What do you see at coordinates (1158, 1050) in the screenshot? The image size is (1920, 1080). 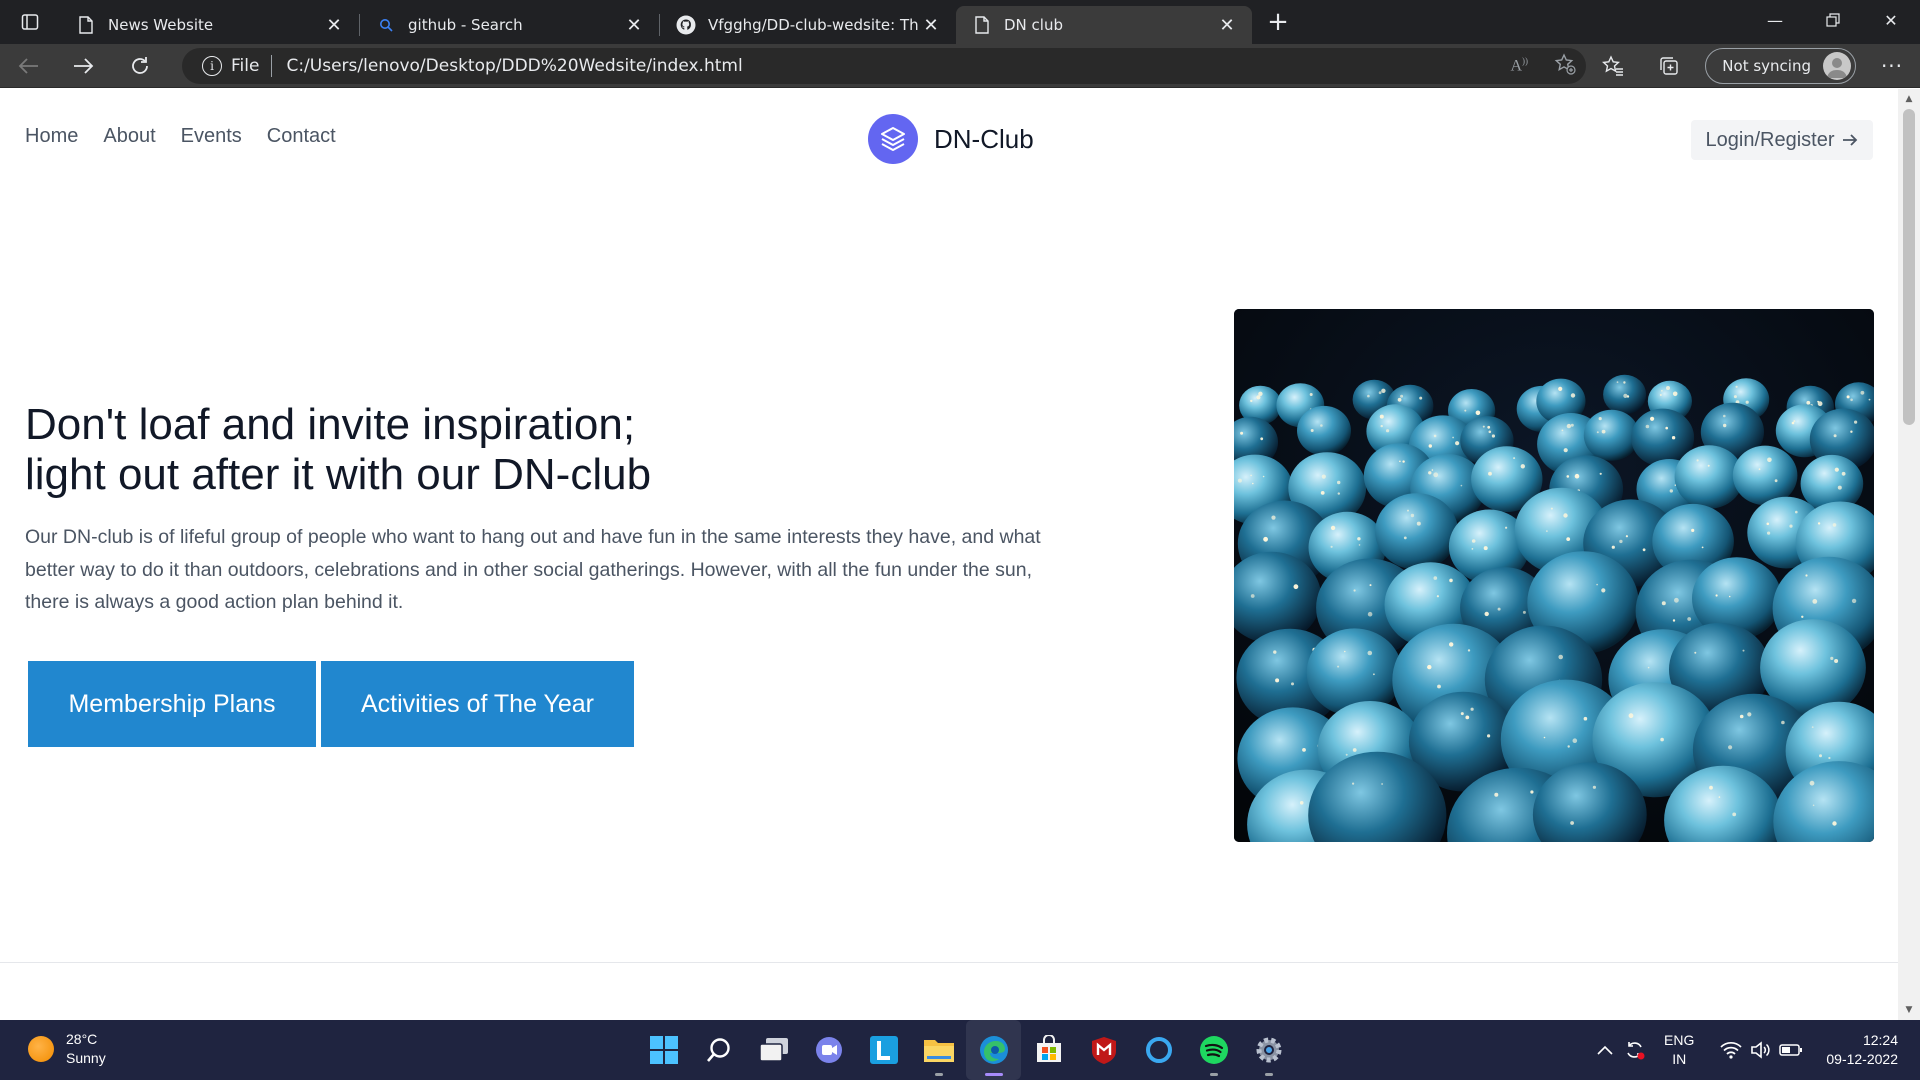 I see `cortana-button` at bounding box center [1158, 1050].